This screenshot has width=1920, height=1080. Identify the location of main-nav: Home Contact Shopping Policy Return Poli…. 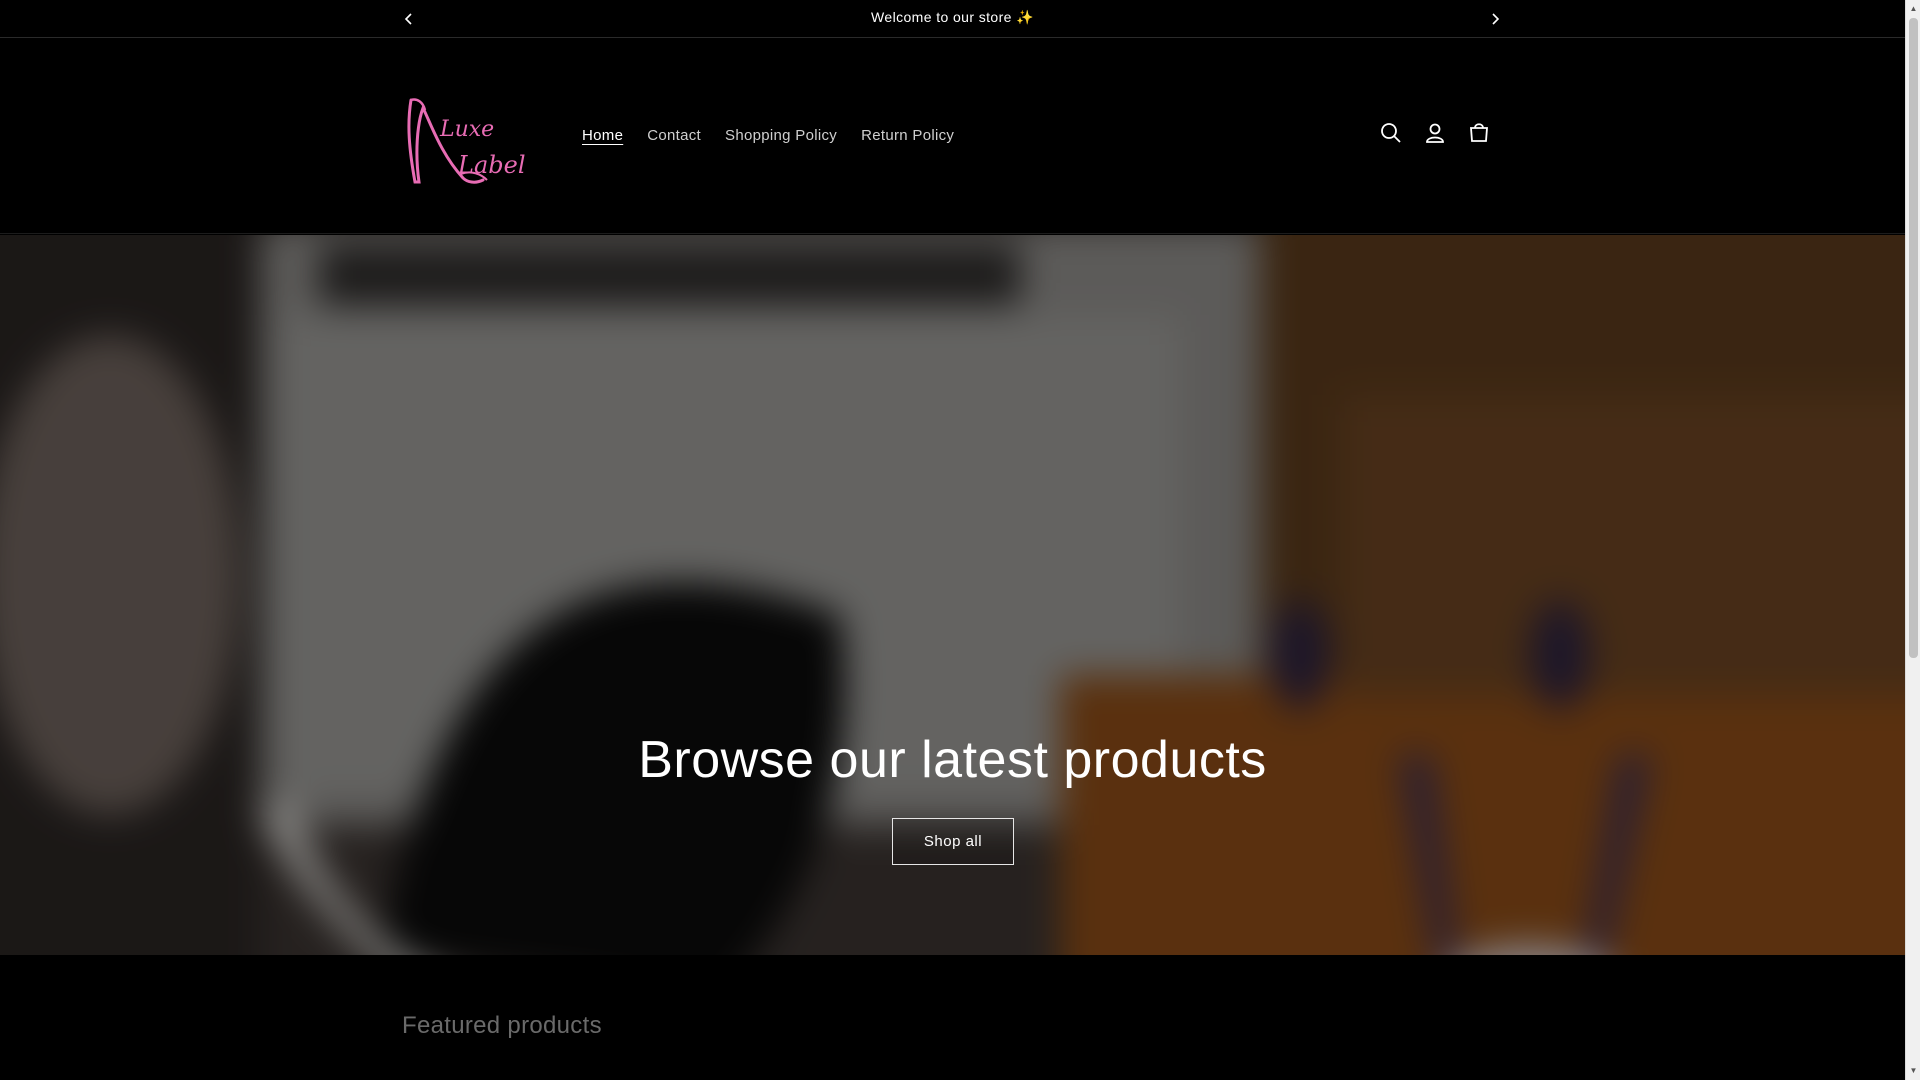
(768, 135).